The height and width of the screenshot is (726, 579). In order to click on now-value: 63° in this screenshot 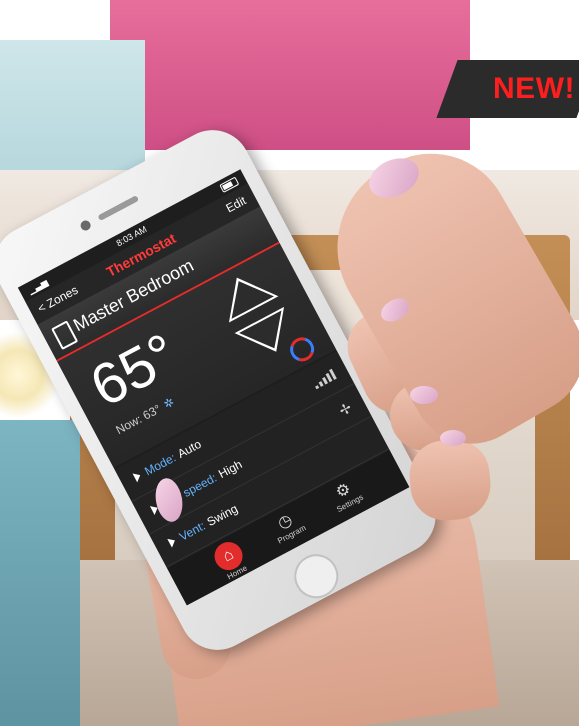, I will do `click(152, 412)`.